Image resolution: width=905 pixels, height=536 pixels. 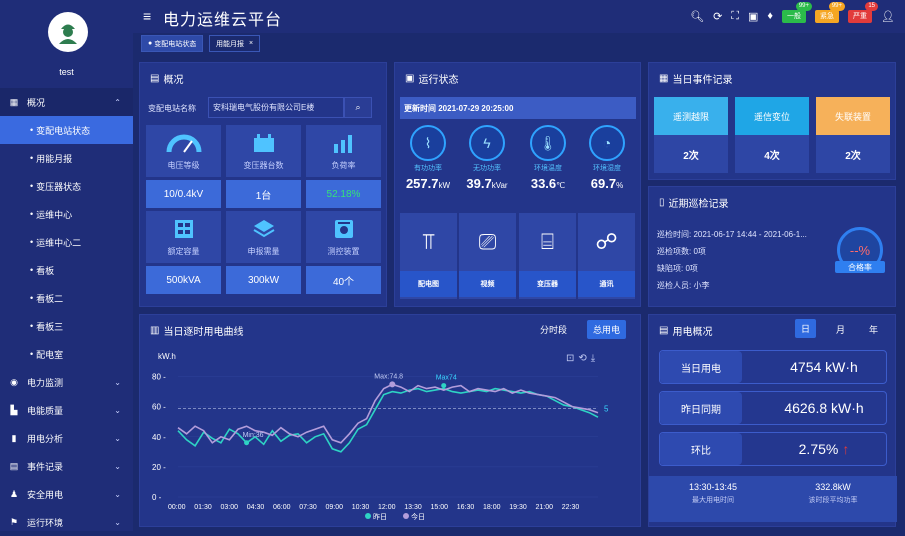 What do you see at coordinates (697, 16) in the screenshot?
I see `search-icon: 🔍︎` at bounding box center [697, 16].